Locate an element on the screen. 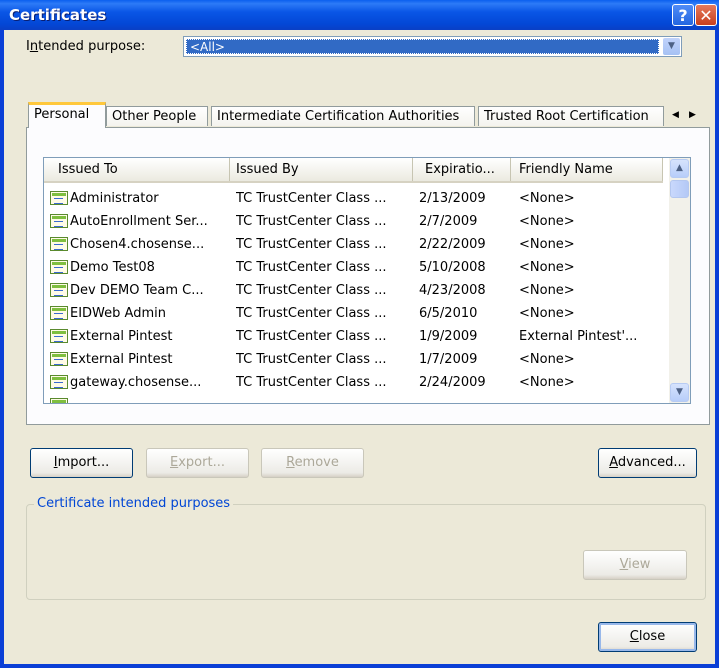 The image size is (719, 668). chevron-left-icon: ◀ is located at coordinates (675, 115).